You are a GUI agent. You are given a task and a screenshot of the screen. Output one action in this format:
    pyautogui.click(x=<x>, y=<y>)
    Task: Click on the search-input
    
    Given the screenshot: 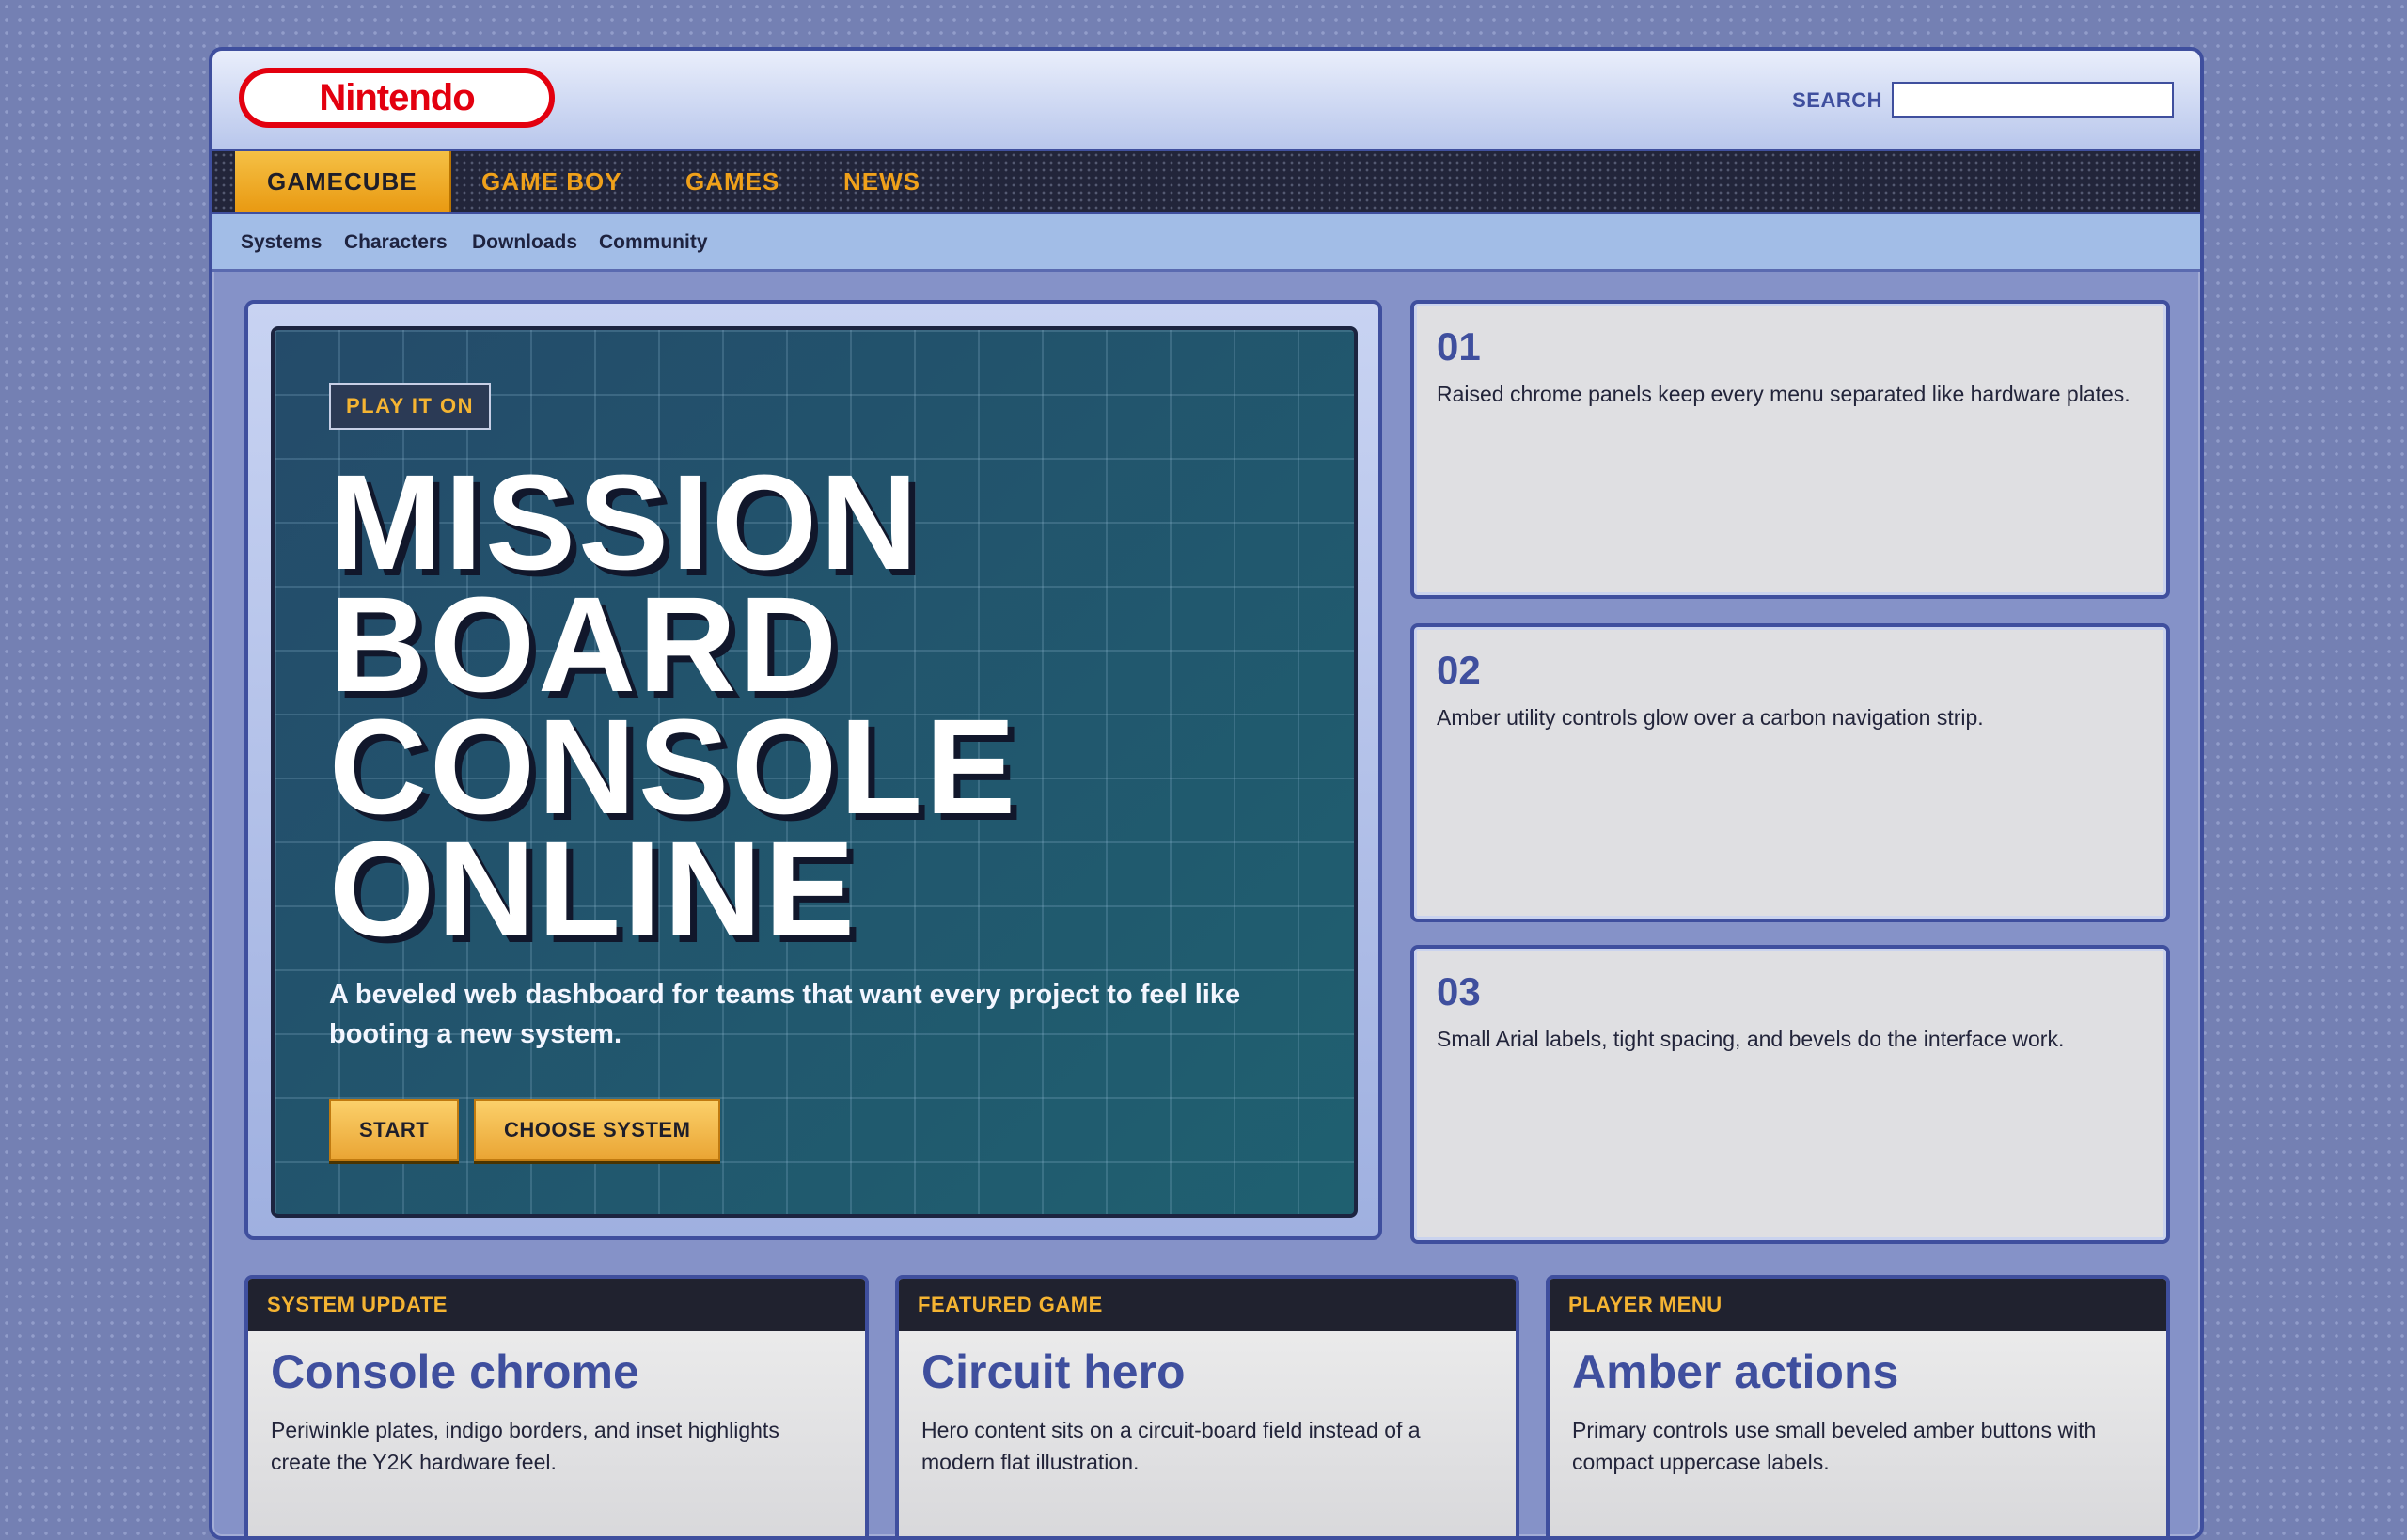 What is the action you would take?
    pyautogui.click(x=2033, y=100)
    